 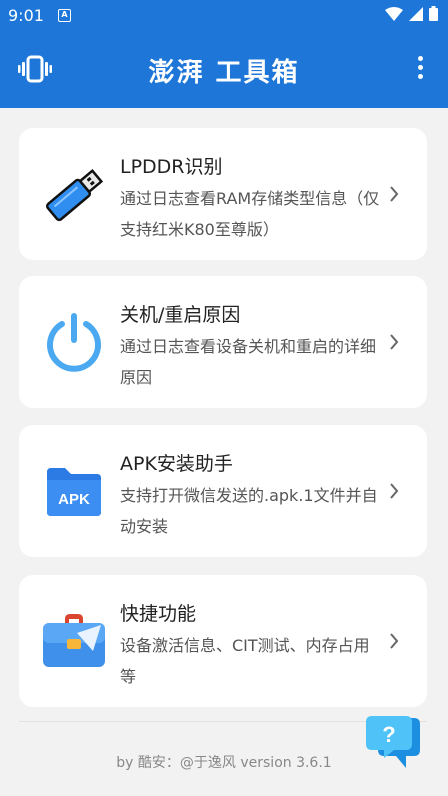 I want to click on app-bar: 澎湃 工具箱, so click(x=224, y=70).